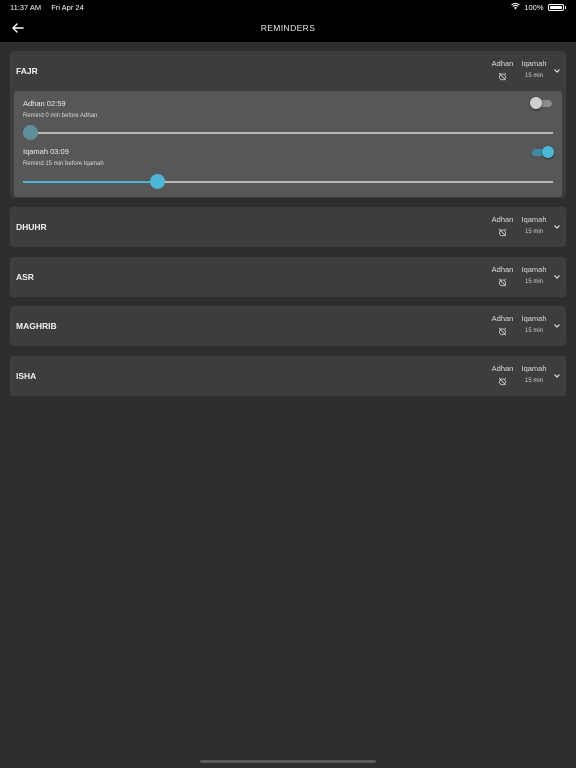  What do you see at coordinates (516, 7) in the screenshot?
I see `wifi-icon` at bounding box center [516, 7].